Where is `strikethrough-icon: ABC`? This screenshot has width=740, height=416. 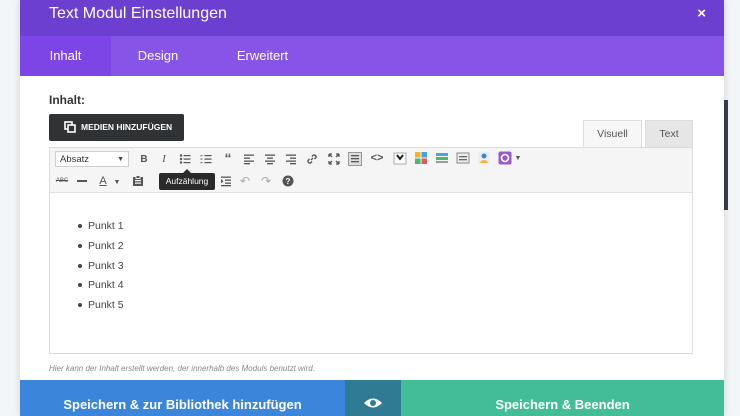 strikethrough-icon: ABC is located at coordinates (62, 181).